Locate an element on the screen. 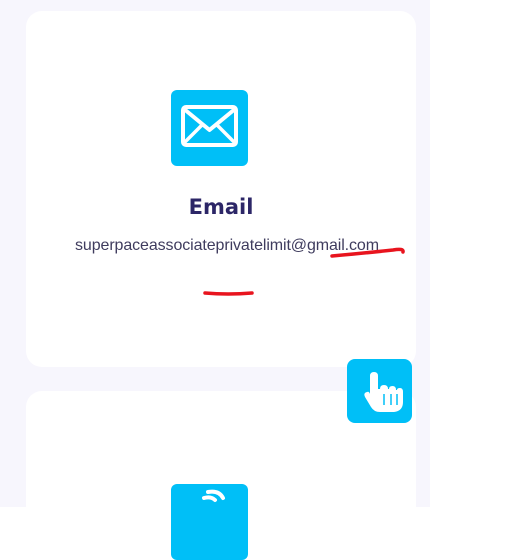 The height and width of the screenshot is (560, 528). envelope-icon is located at coordinates (209, 126).